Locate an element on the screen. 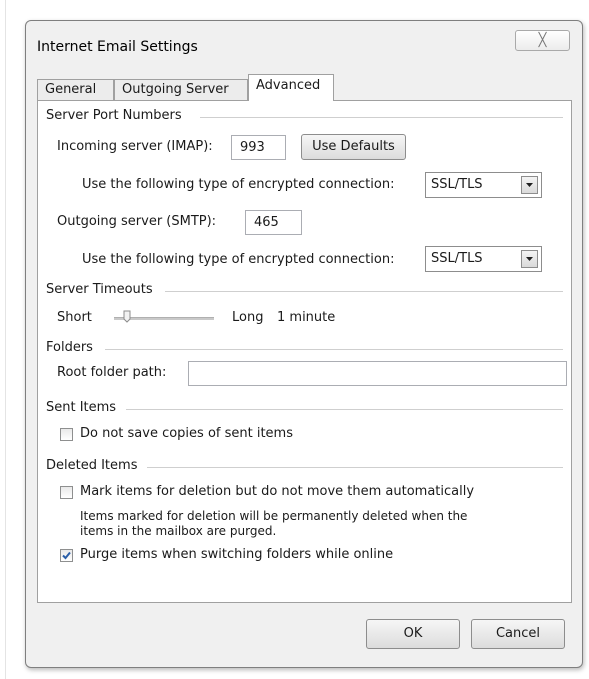 The width and height of the screenshot is (589, 679). outgoing-port-input: 465 is located at coordinates (273, 222).